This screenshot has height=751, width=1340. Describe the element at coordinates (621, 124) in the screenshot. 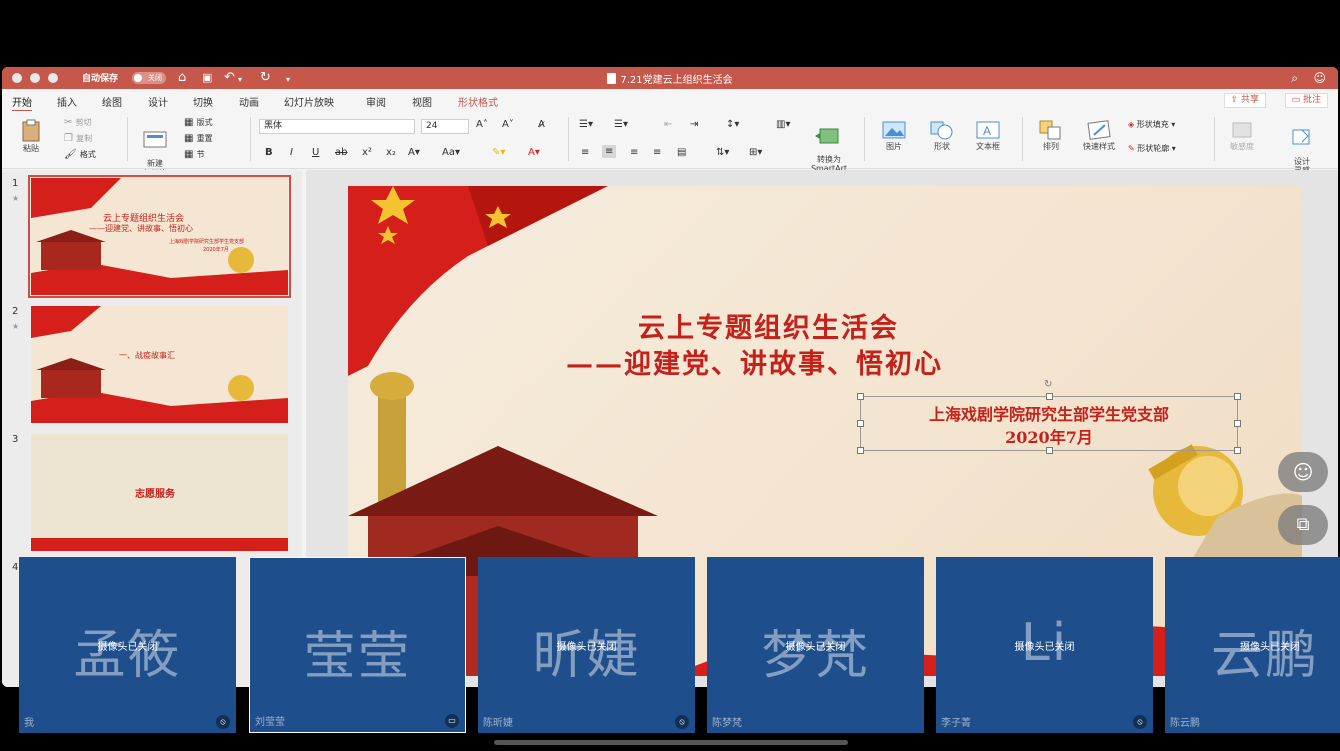

I see `numbering-icon: ☰▾` at that location.